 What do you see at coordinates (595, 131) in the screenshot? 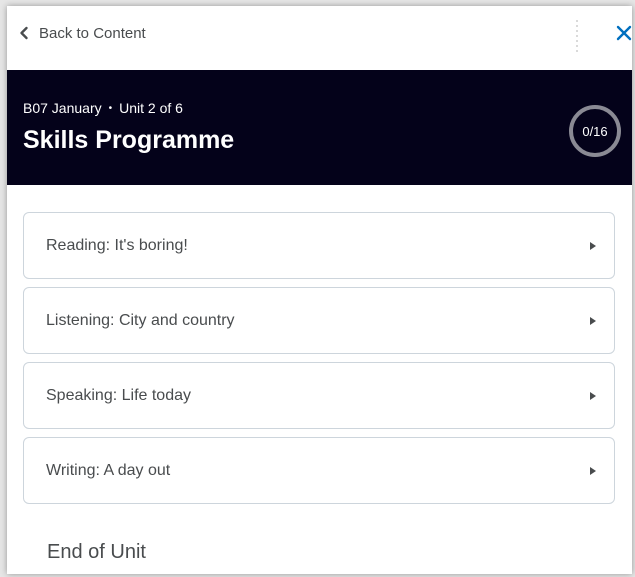
I see `progress-count: 0/16` at bounding box center [595, 131].